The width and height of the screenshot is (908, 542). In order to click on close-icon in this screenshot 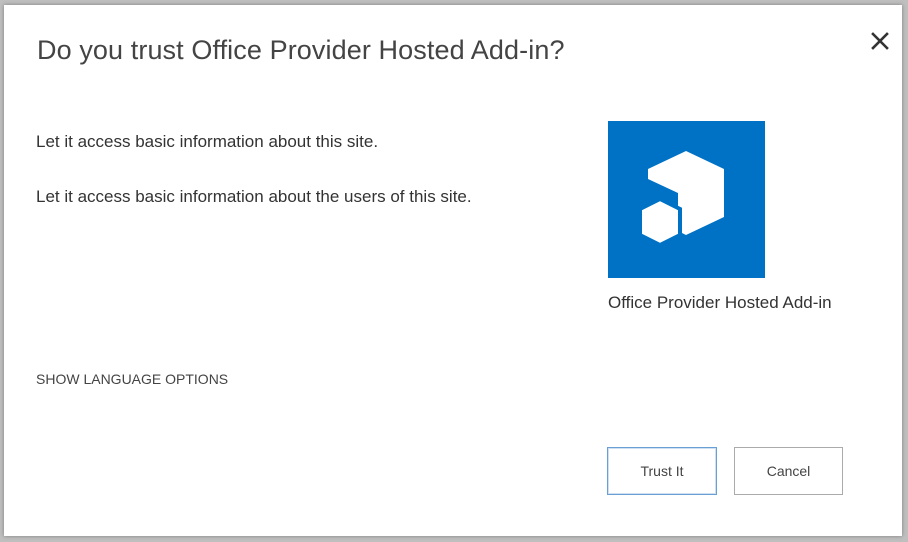, I will do `click(880, 41)`.